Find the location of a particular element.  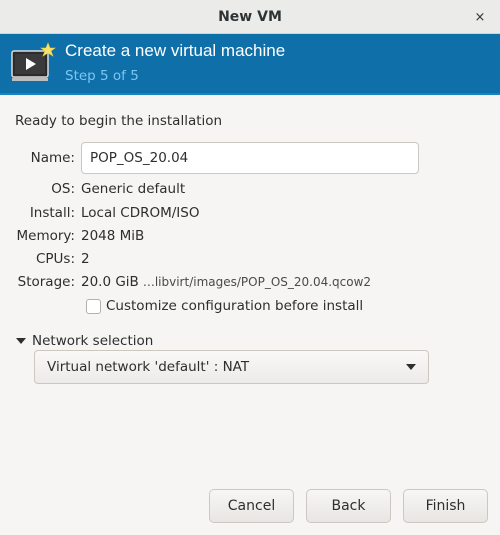

cancel-button: Cancel is located at coordinates (251, 506).